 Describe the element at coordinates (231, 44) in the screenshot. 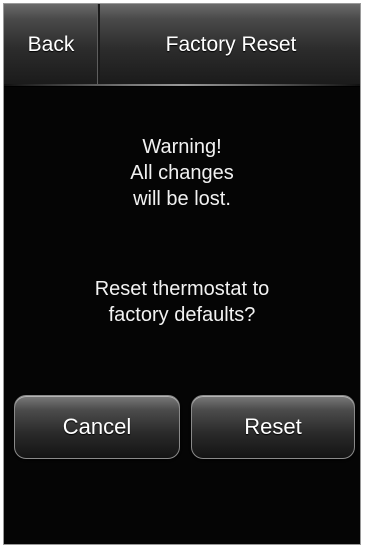

I see `page-title: Factory Reset` at that location.